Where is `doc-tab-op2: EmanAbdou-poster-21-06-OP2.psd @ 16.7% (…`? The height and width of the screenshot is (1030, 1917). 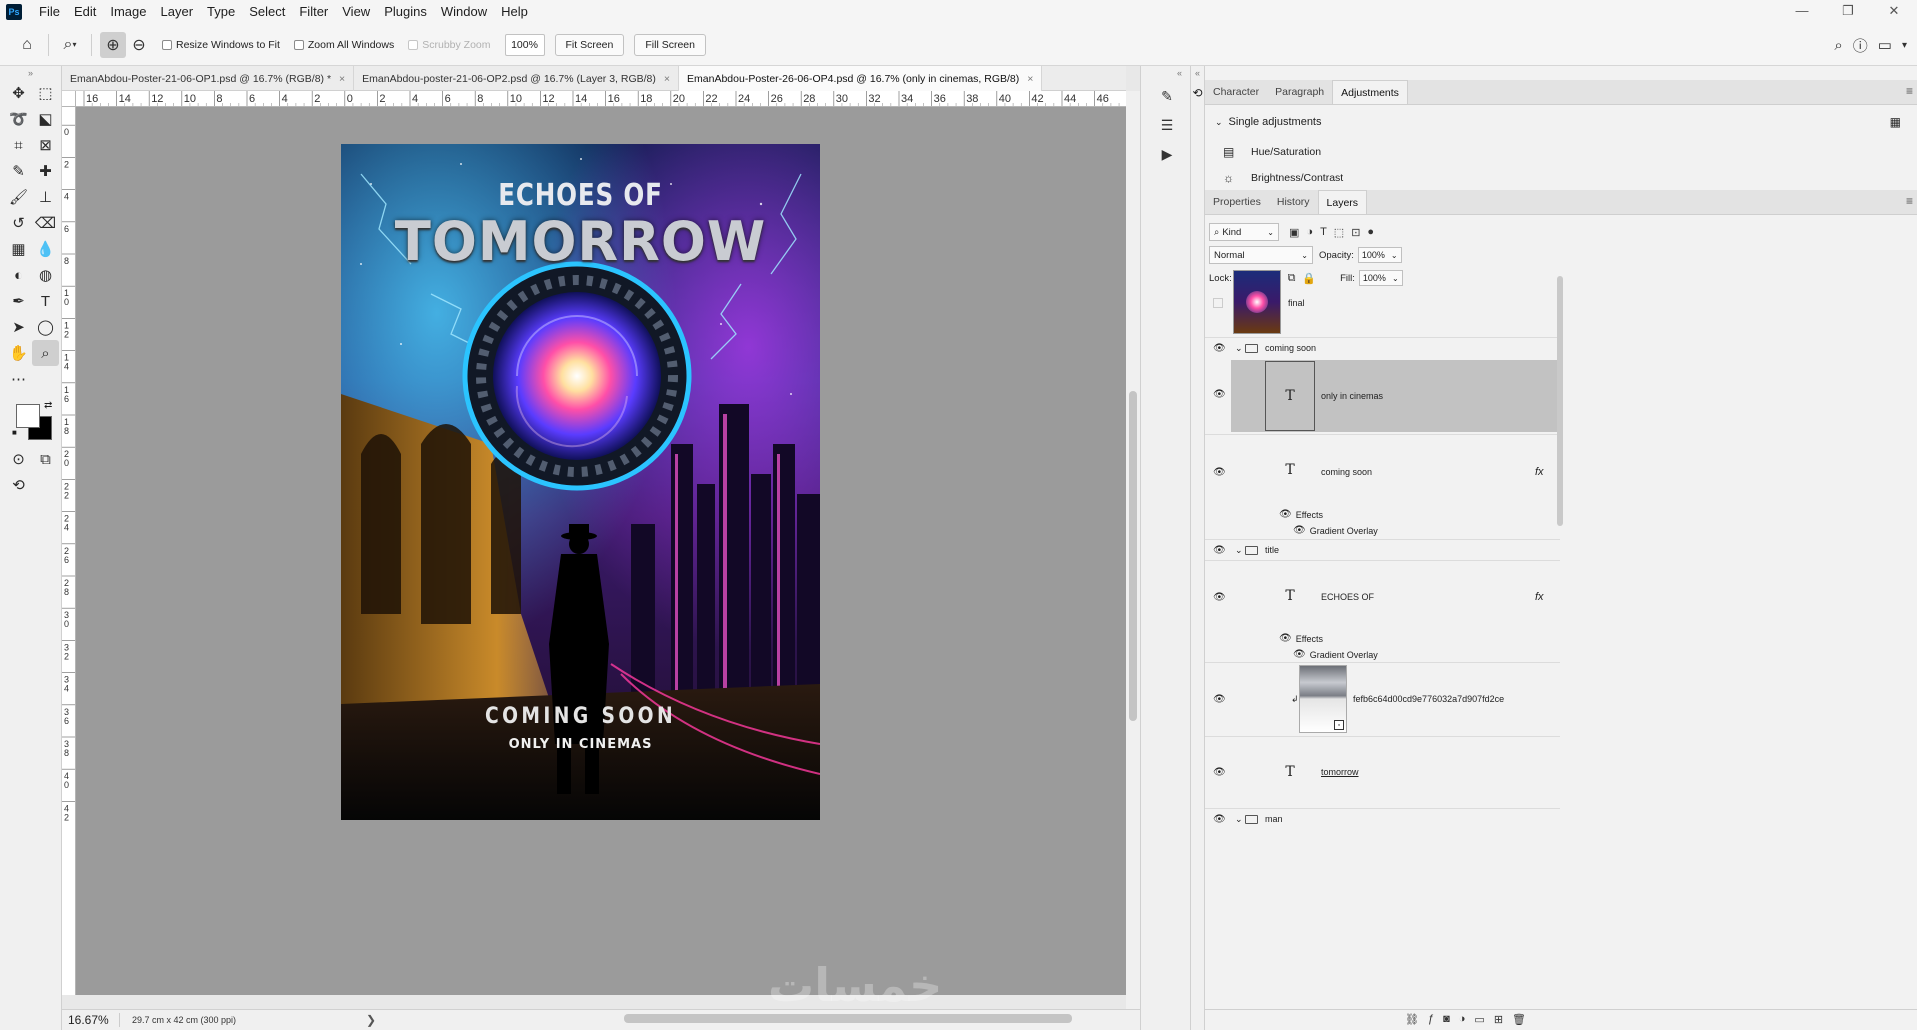
doc-tab-op2: EmanAbdou-poster-21-06-OP2.psd @ 16.7% (… is located at coordinates (517, 78).